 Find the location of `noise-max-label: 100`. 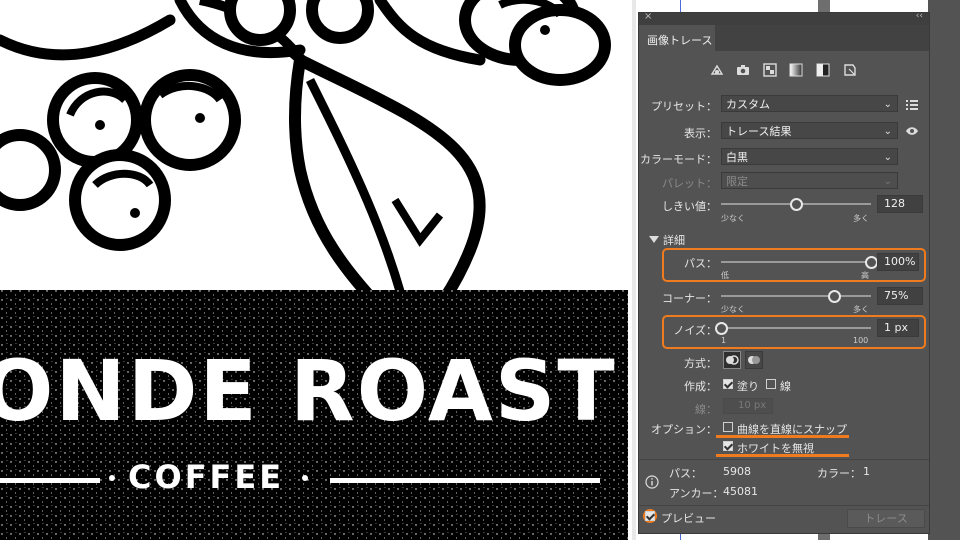

noise-max-label: 100 is located at coordinates (861, 340).